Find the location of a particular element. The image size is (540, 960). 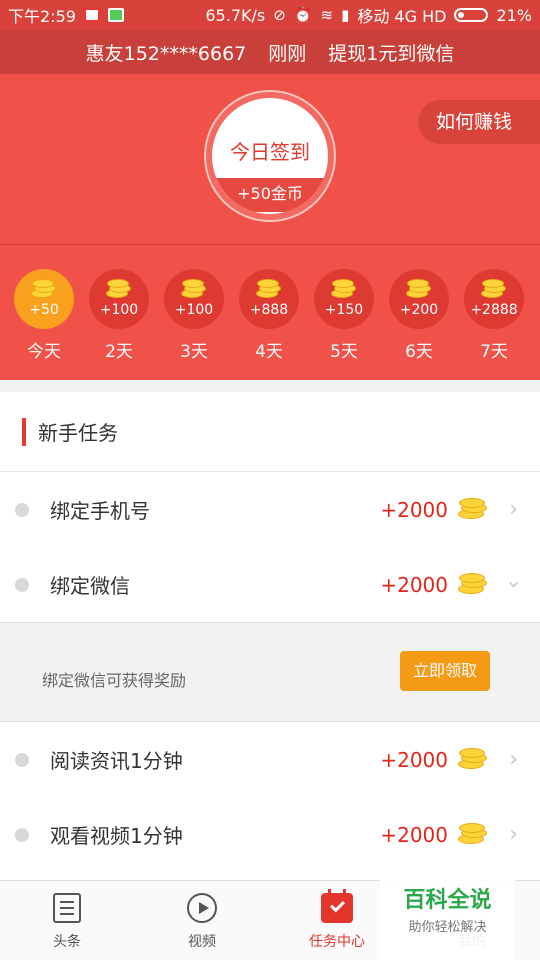

day-badge: +50 is located at coordinates (44, 299).